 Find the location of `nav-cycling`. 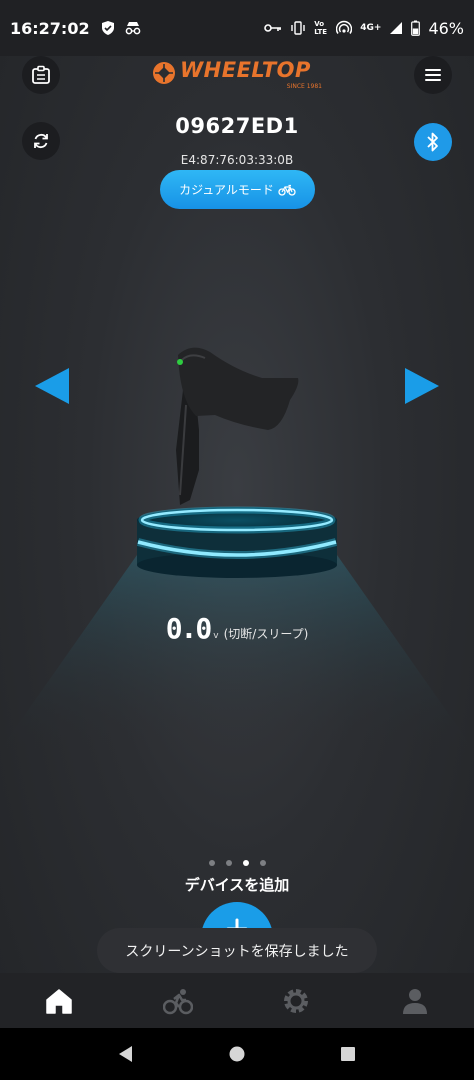

nav-cycling is located at coordinates (178, 1000).